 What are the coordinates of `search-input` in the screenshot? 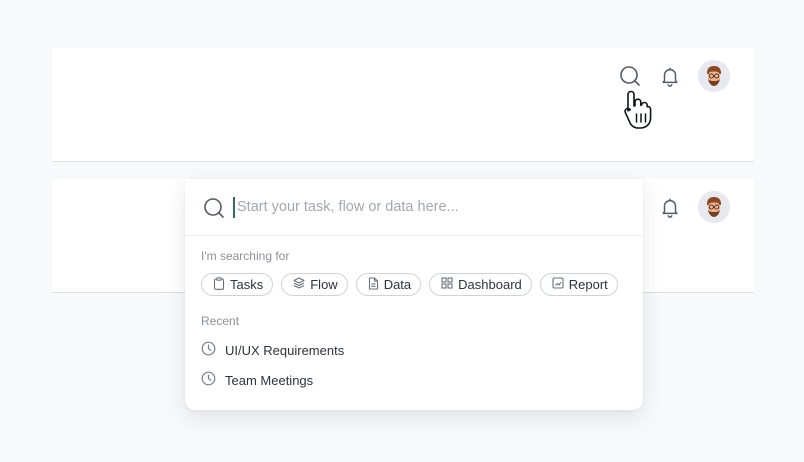 It's located at (432, 207).